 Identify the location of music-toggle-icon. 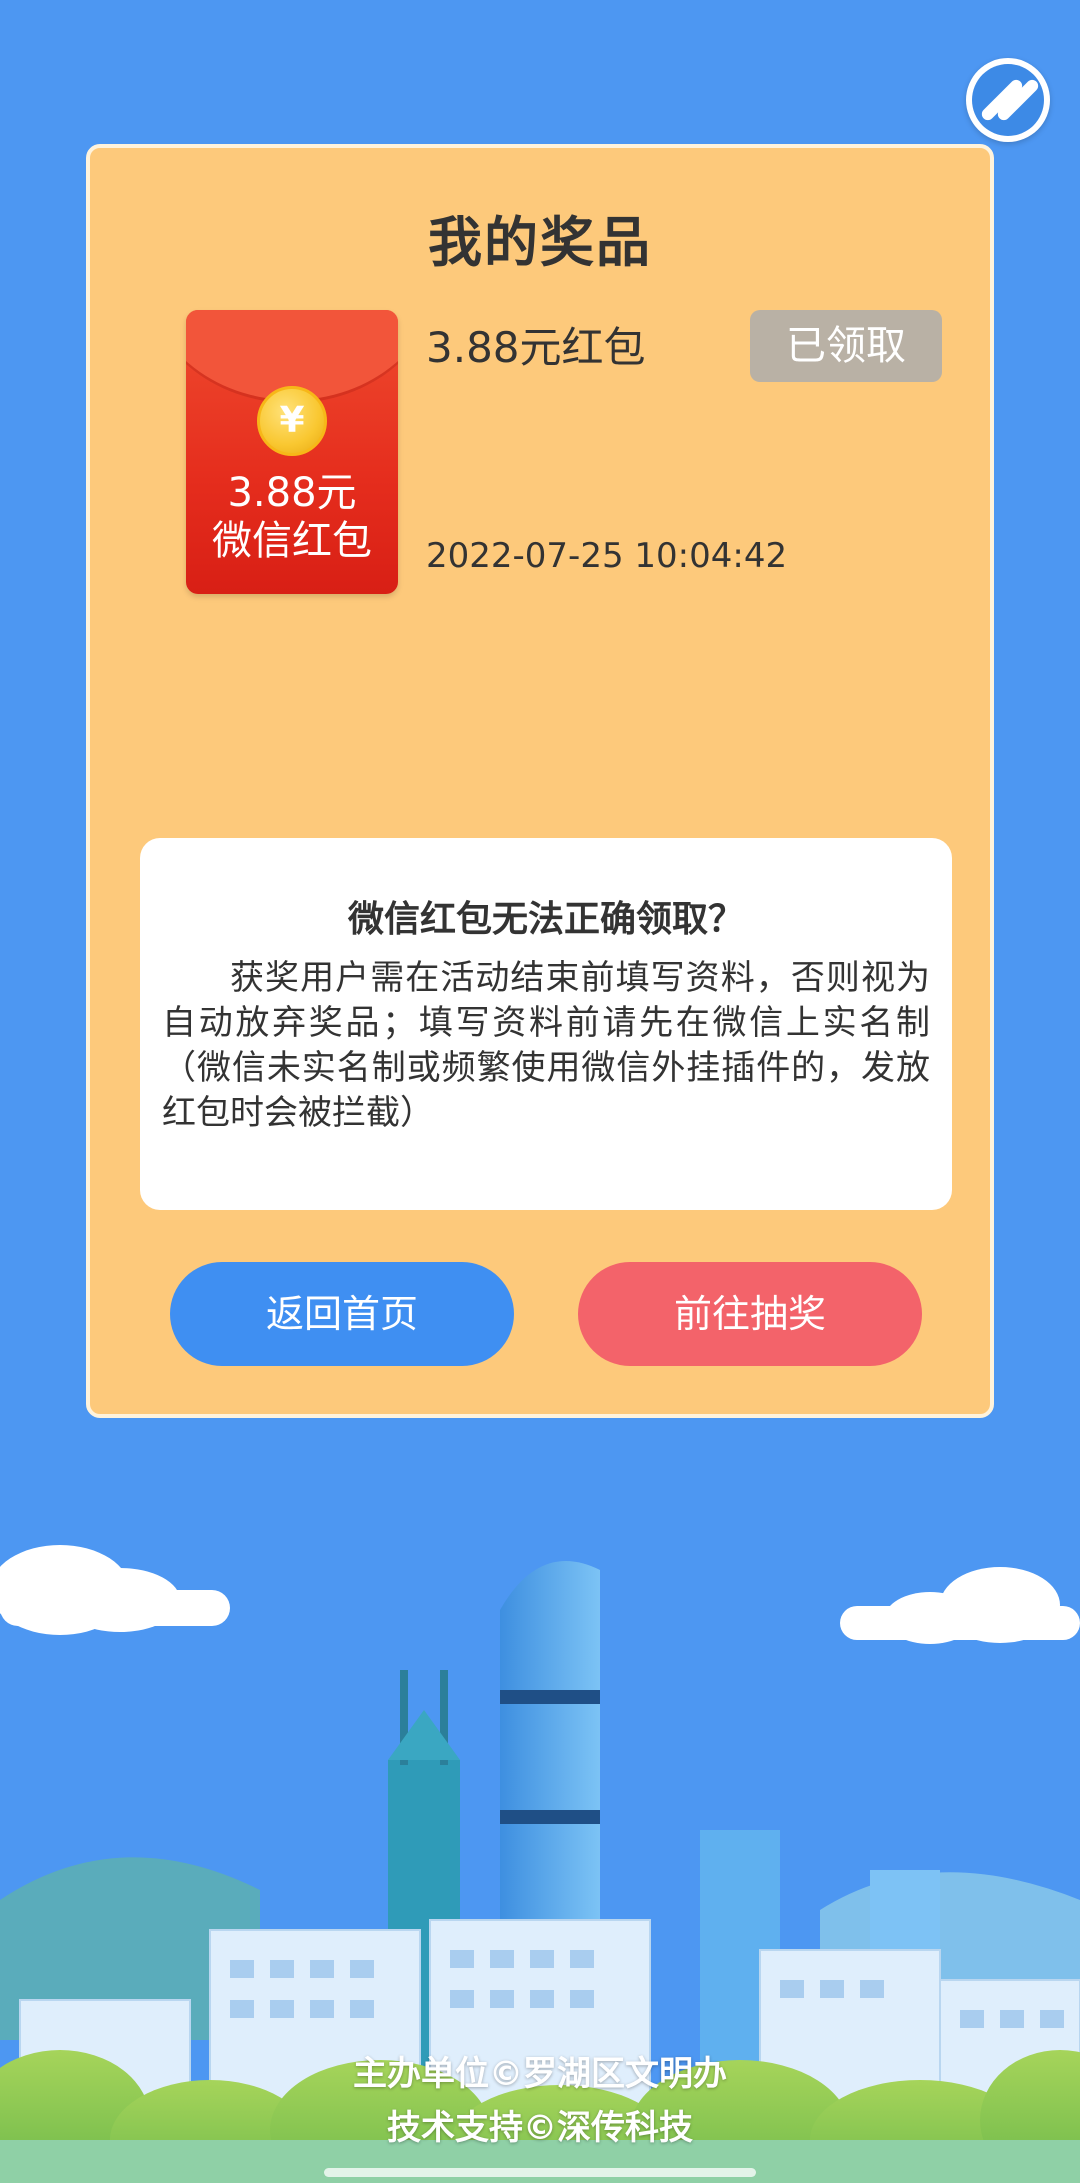
(1008, 100).